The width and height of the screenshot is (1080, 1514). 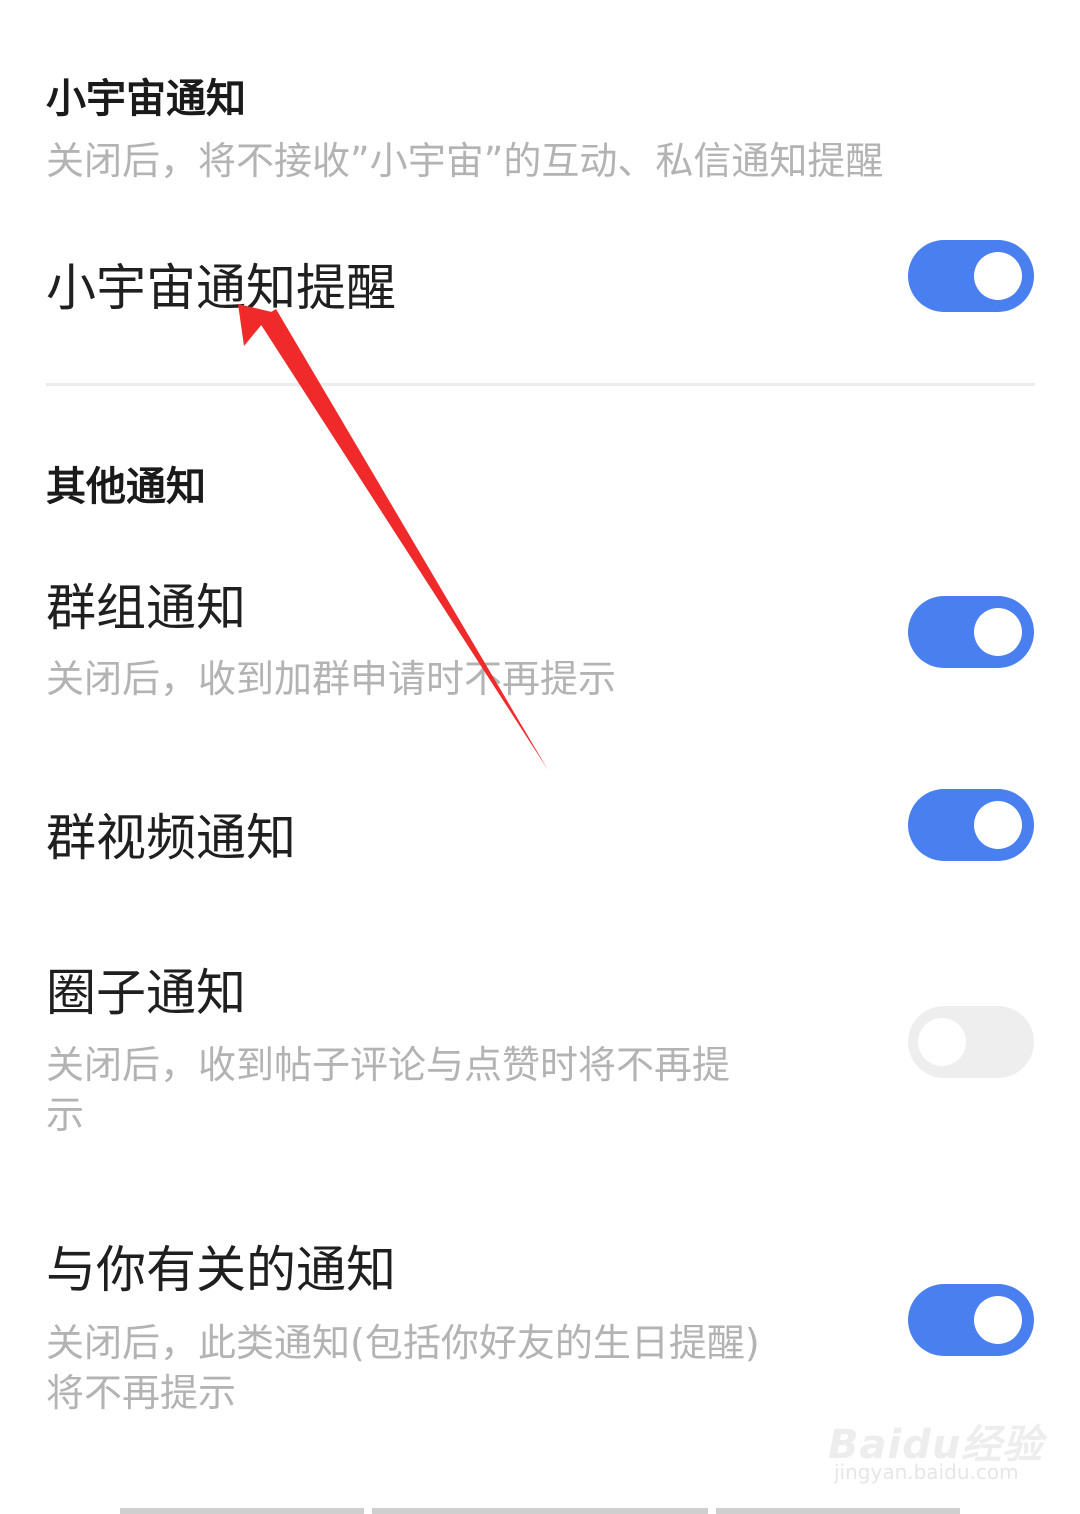 I want to click on section-desc-xiaoyuzhou: 关闭后，将不接收”小宇宙”的互动、私信通知提醒, so click(x=465, y=161).